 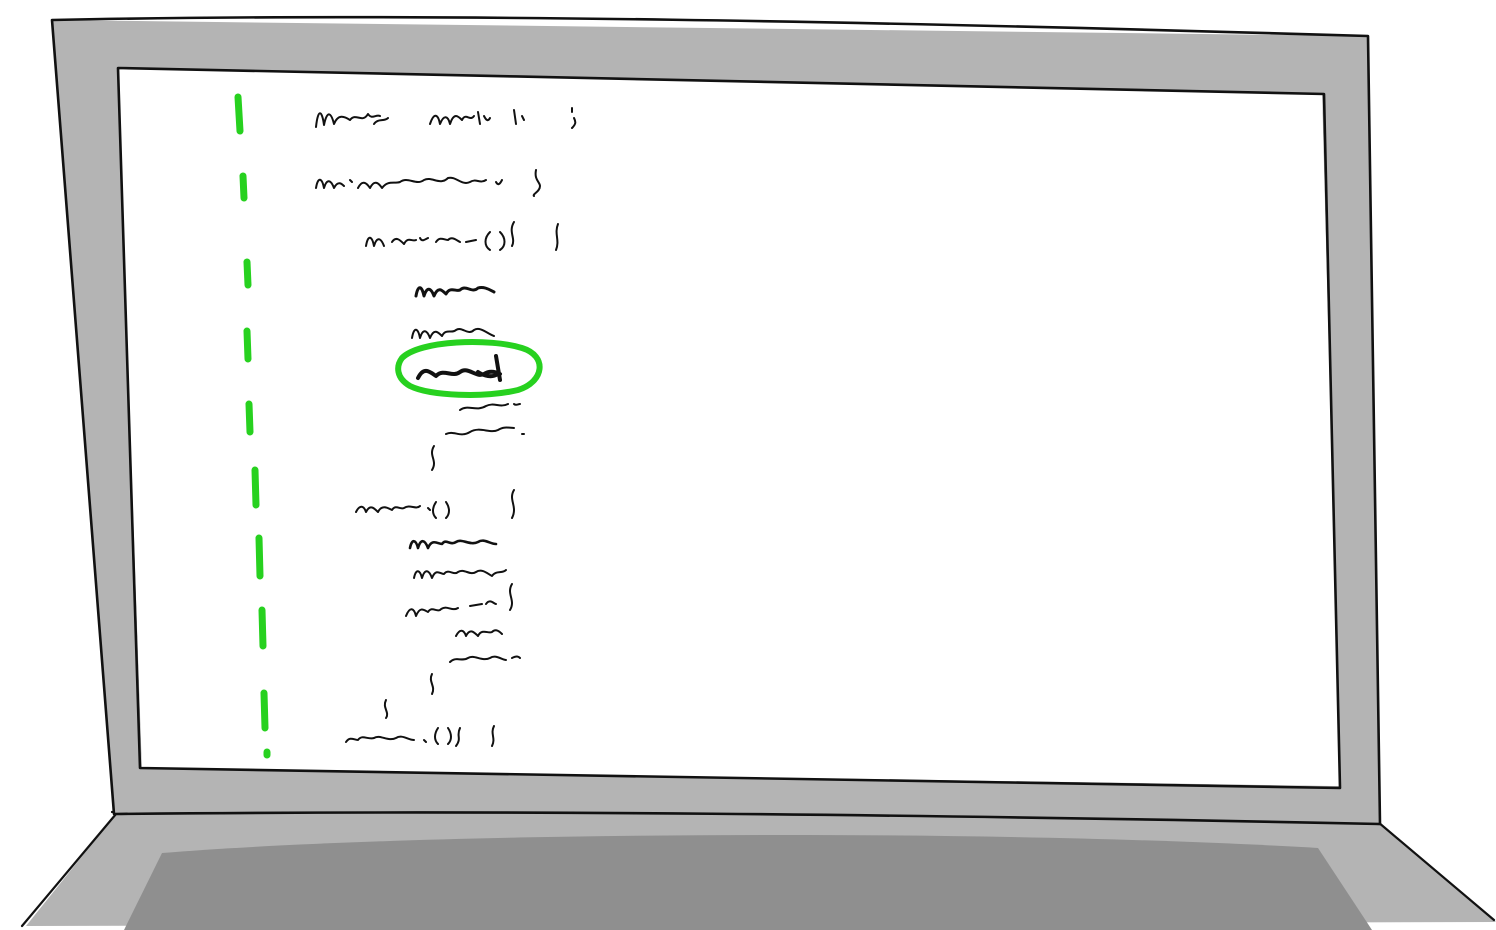 I want to click on laptop-base, so click(x=758, y=869).